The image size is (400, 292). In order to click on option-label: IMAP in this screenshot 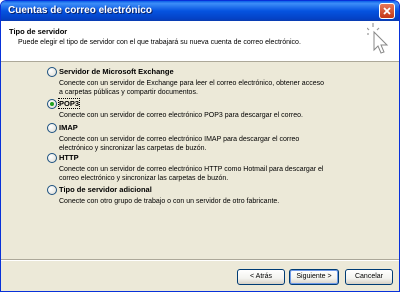, I will do `click(68, 127)`.